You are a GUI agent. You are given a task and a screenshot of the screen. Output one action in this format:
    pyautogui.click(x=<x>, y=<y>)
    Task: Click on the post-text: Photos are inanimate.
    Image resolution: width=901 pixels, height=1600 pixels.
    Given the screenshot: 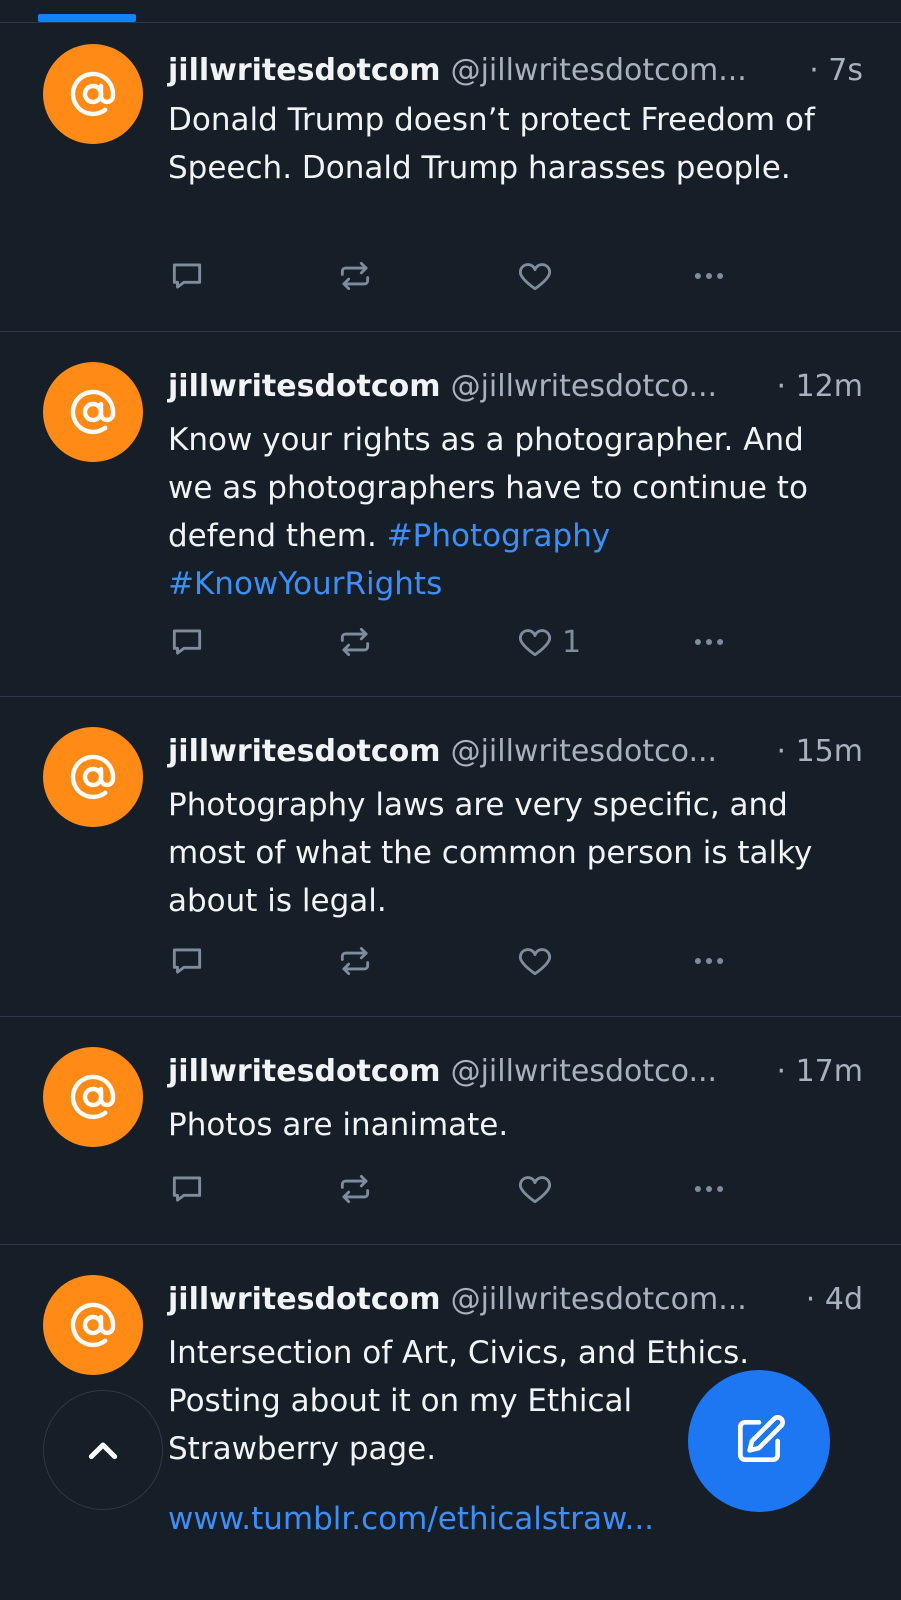 What is the action you would take?
    pyautogui.click(x=509, y=1125)
    